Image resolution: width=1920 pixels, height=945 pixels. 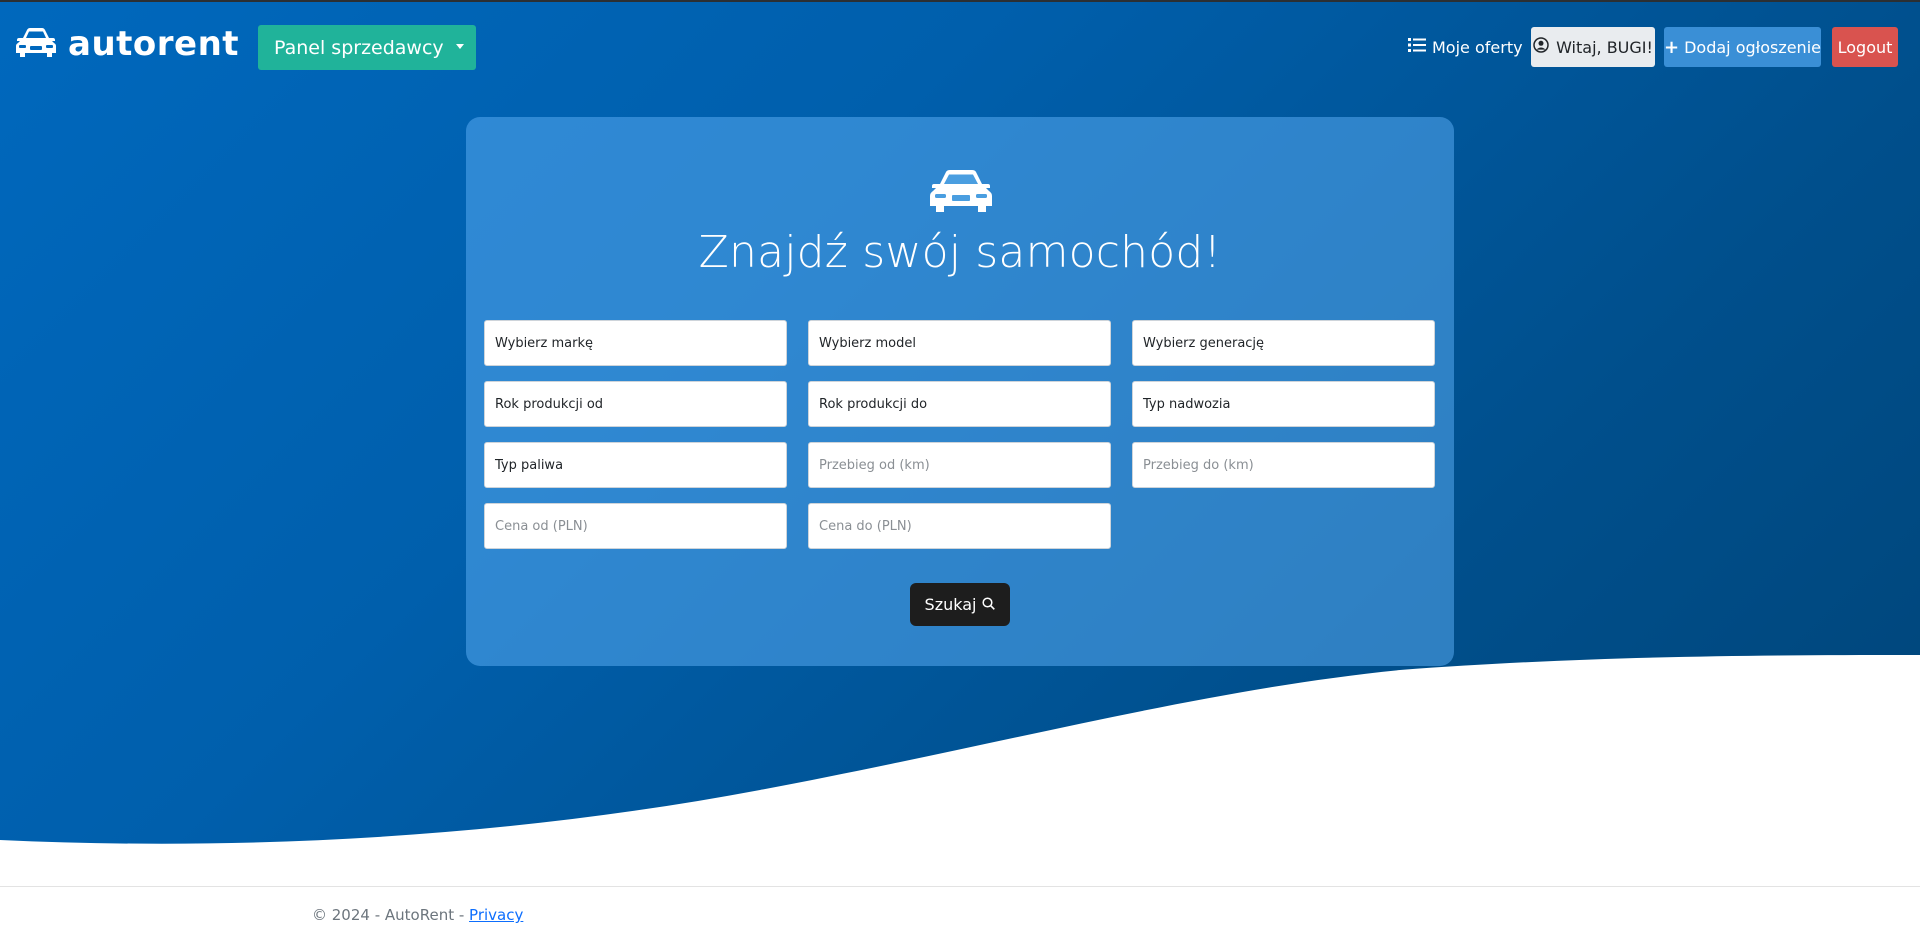 I want to click on price-from-input: Cena od (PLN), so click(x=635, y=526).